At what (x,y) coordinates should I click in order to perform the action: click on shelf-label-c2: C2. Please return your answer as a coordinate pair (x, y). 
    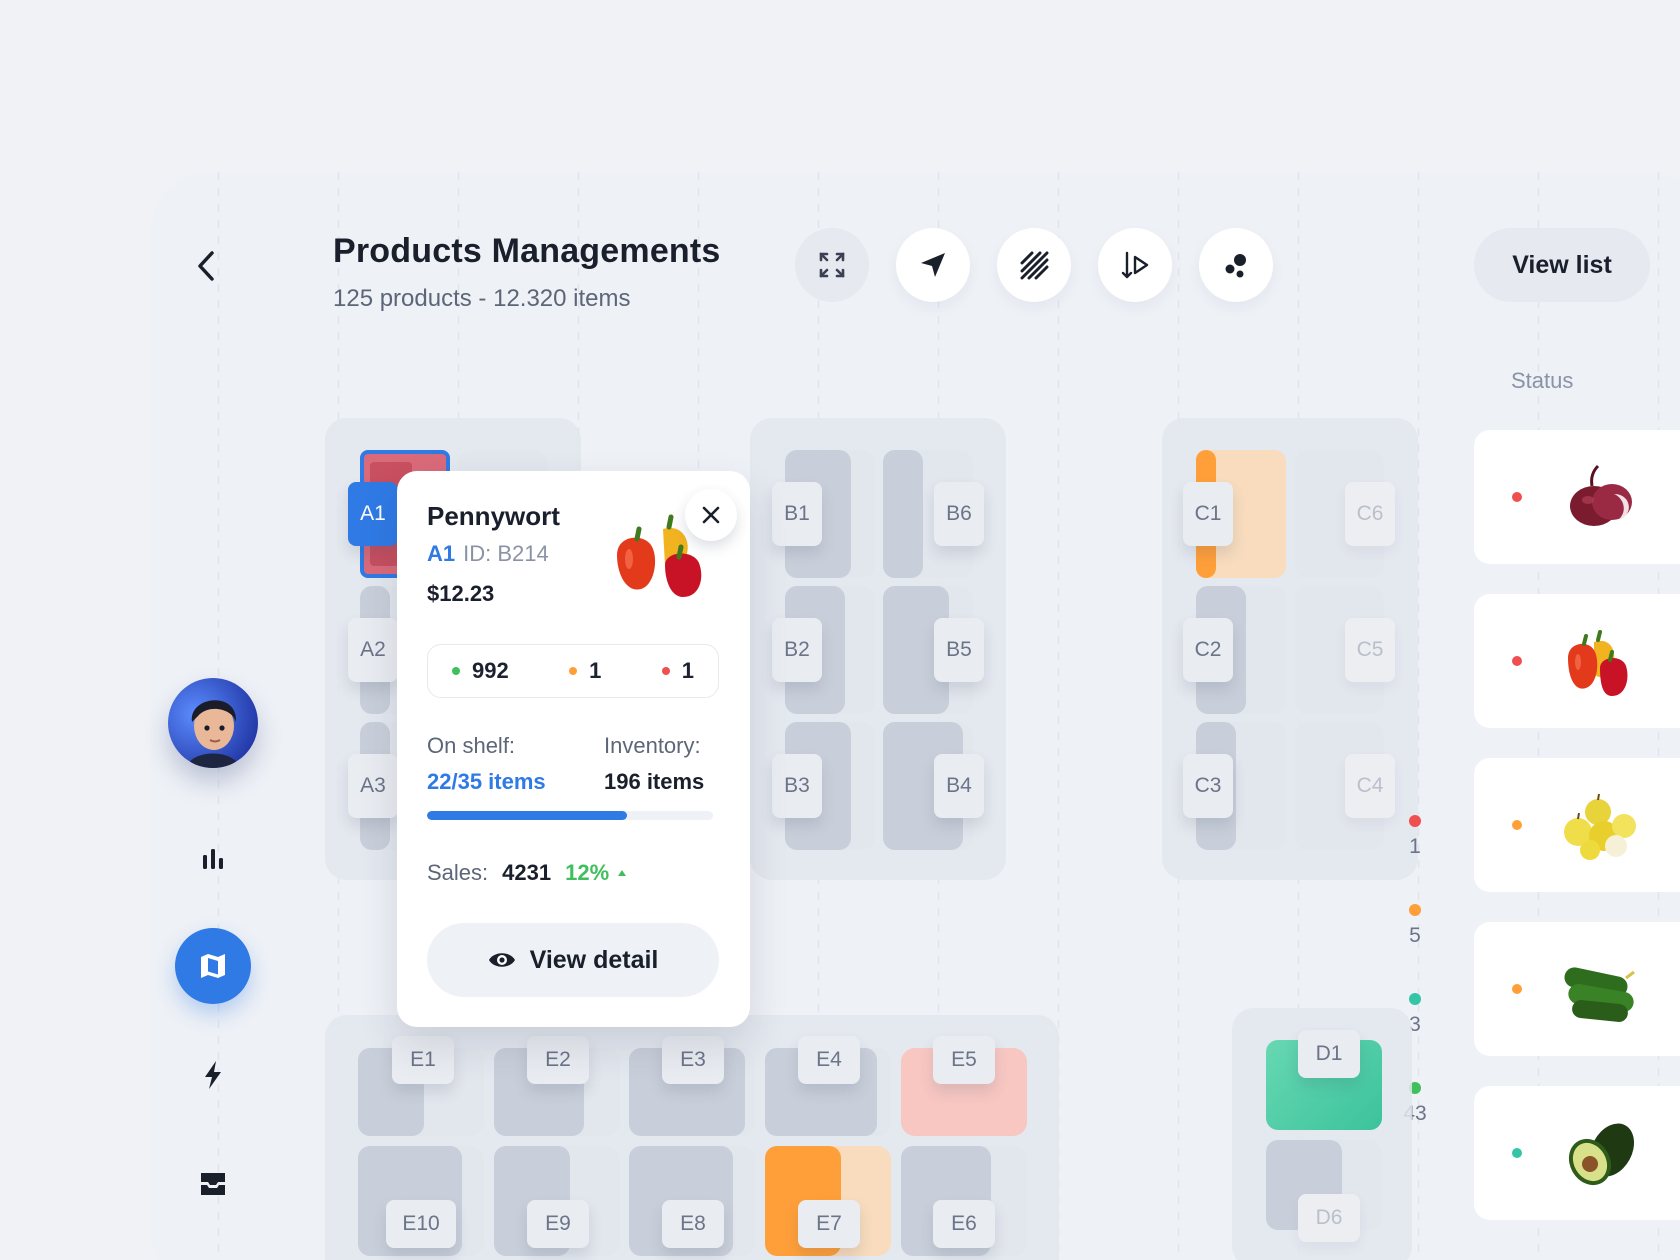
    Looking at the image, I should click on (1208, 650).